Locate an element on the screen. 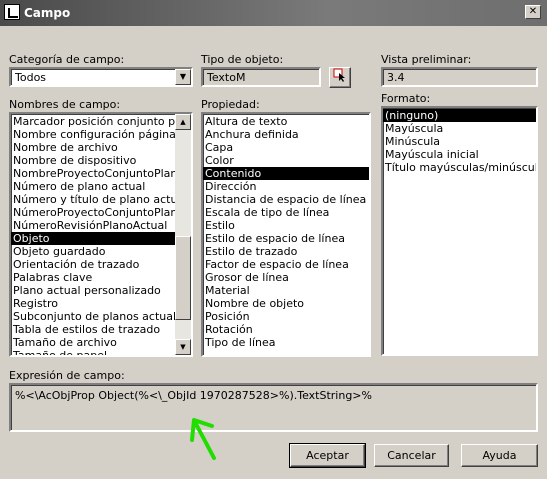 The height and width of the screenshot is (479, 547). vista-value: 3.4 is located at coordinates (396, 77).